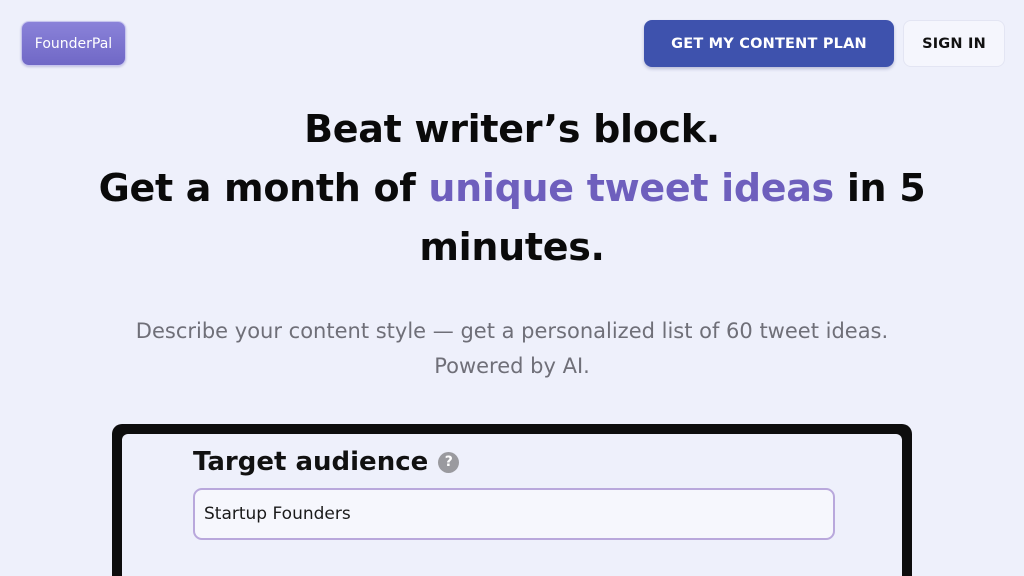  I want to click on hero-line-2: Get a month of unique tweet ideas in 5, so click(512, 188).